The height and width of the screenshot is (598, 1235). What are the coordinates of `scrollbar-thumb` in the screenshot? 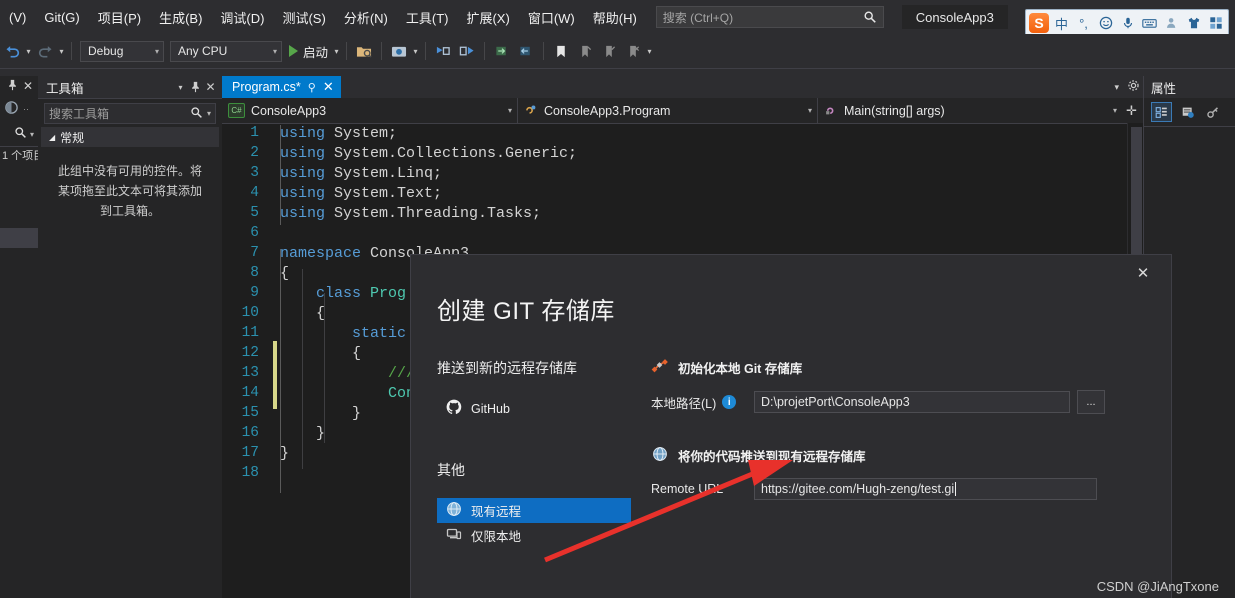 It's located at (1136, 193).